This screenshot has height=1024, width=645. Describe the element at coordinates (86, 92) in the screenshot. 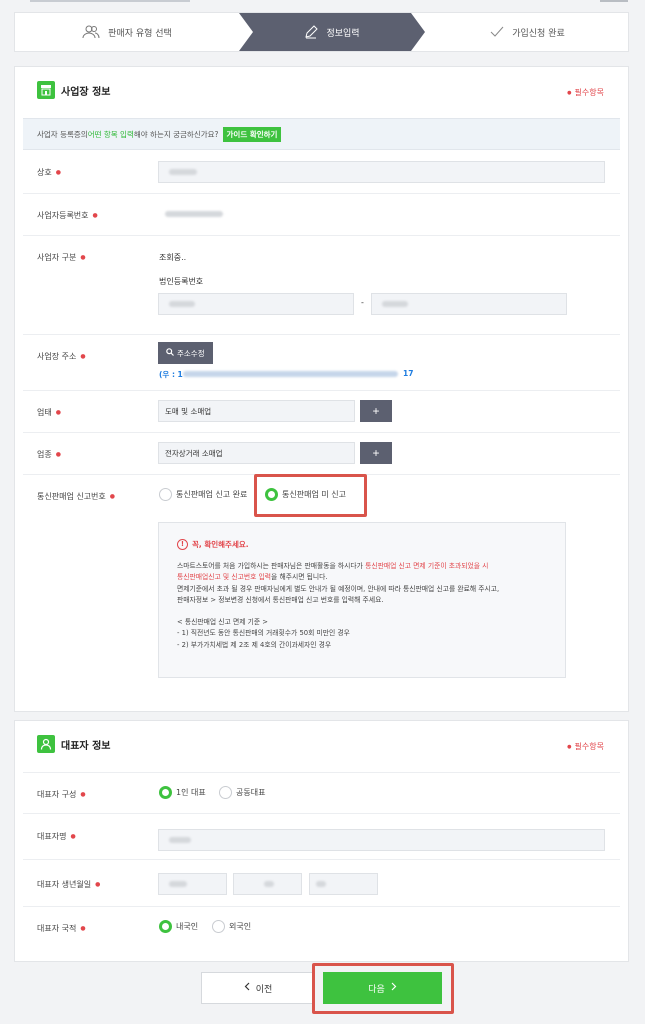

I see `section-title: 사업장 정보` at that location.